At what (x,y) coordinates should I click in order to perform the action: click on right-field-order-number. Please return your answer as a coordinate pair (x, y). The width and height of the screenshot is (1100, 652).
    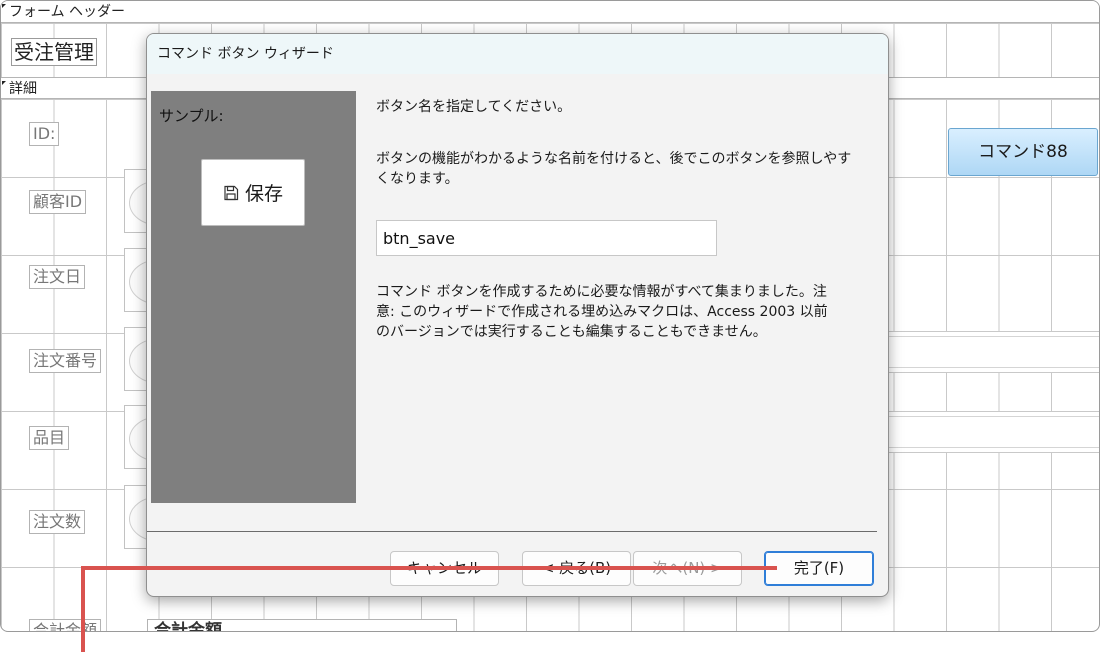
    Looking at the image, I should click on (990, 352).